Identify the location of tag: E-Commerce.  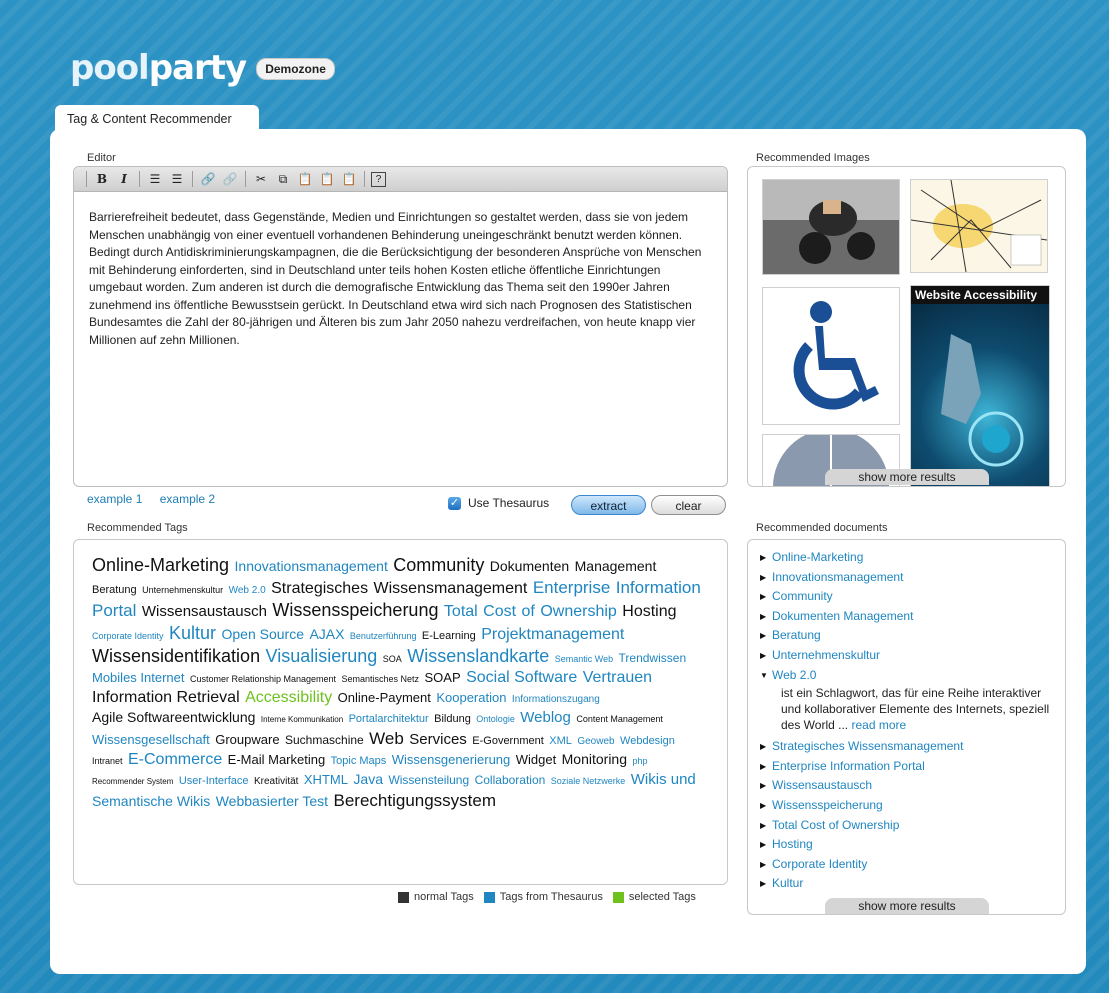
(175, 759).